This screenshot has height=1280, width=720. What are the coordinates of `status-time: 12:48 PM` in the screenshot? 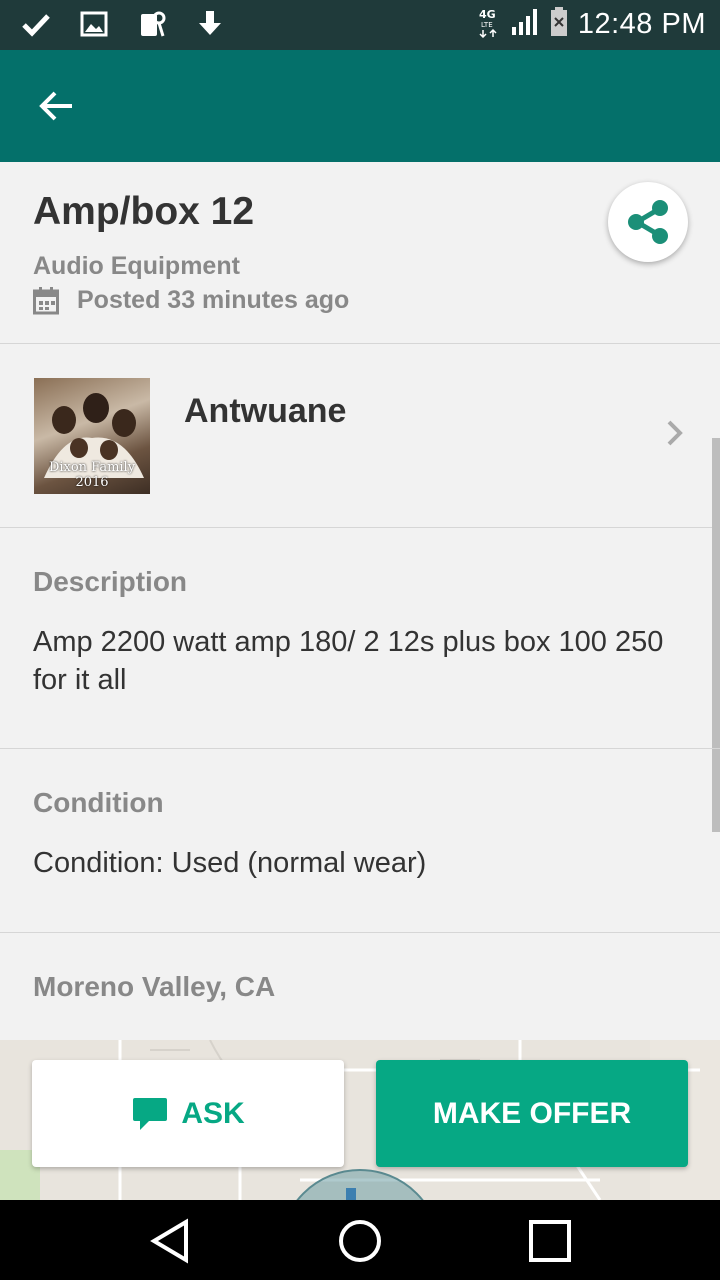 It's located at (641, 24).